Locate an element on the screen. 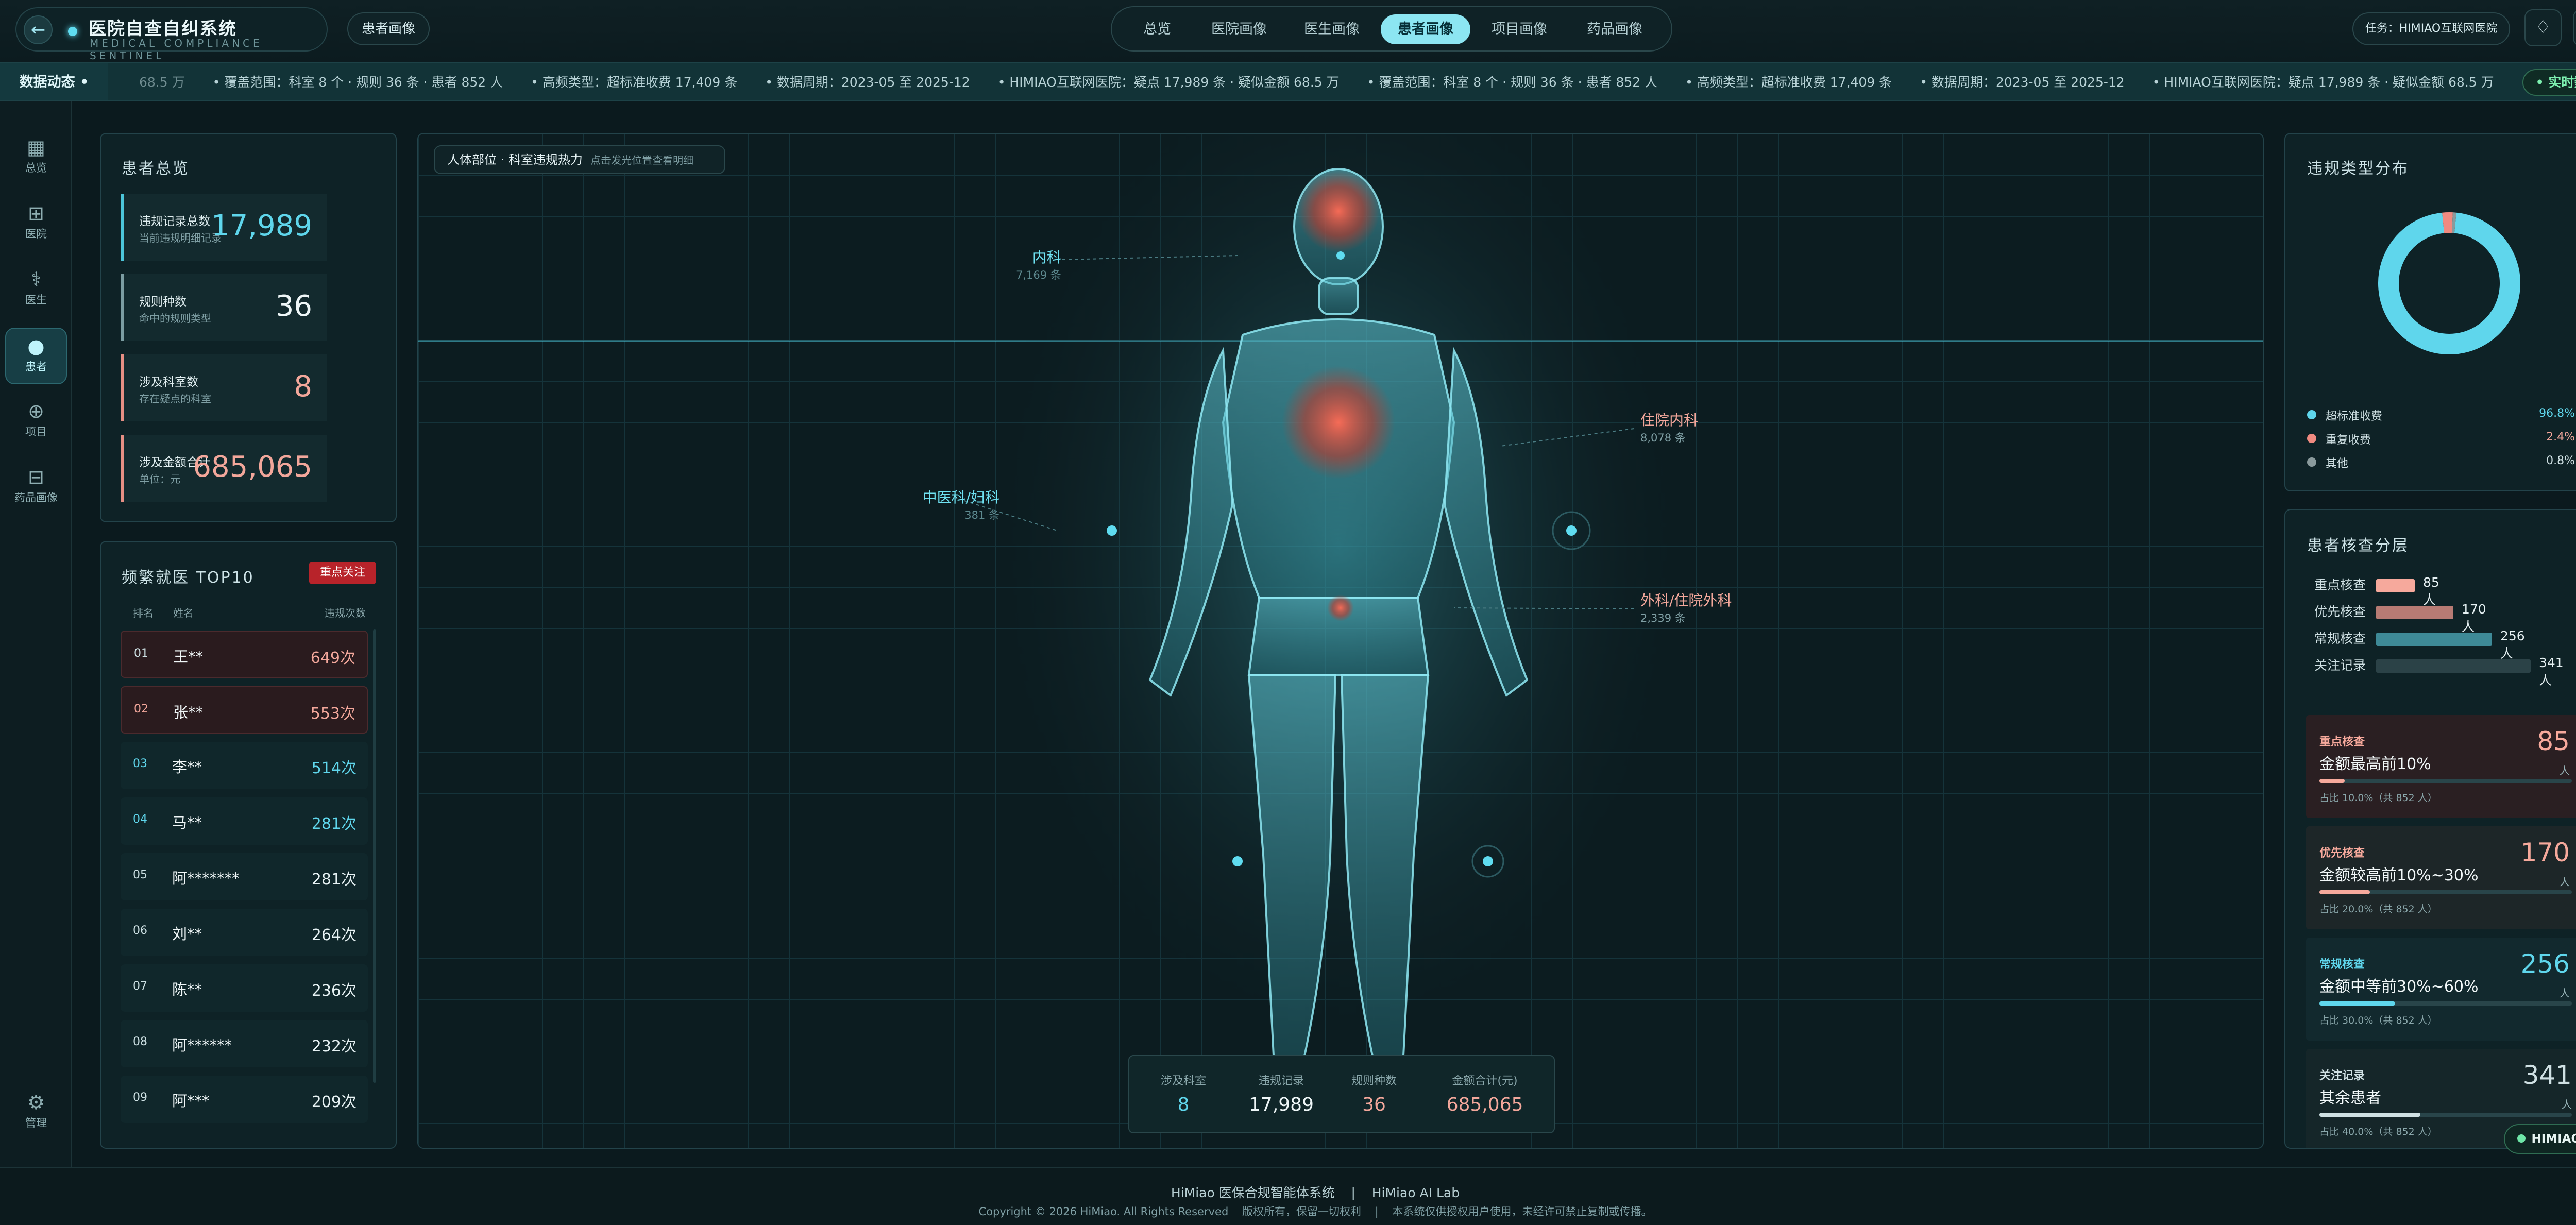  map-title: 人体部位 · 科室违规热力 is located at coordinates (515, 159).